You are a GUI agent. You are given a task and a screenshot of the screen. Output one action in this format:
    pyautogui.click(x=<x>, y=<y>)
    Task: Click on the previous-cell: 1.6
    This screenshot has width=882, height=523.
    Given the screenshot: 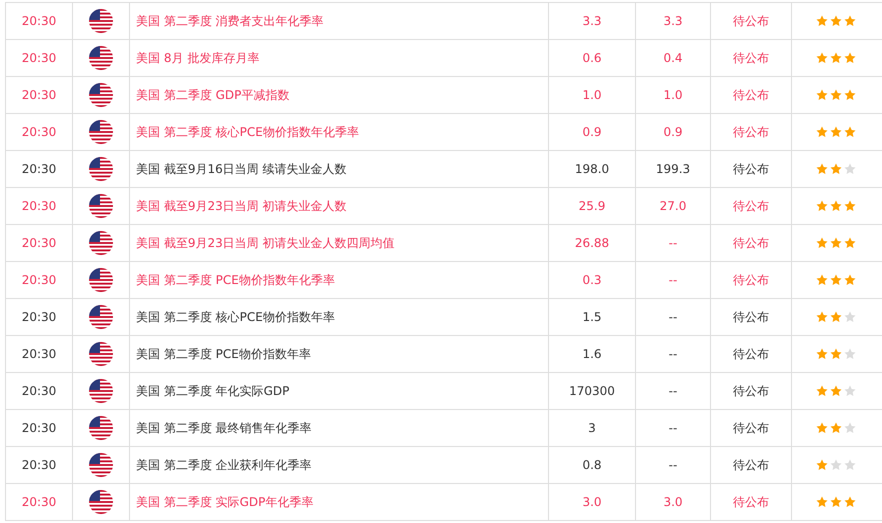 What is the action you would take?
    pyautogui.click(x=592, y=354)
    